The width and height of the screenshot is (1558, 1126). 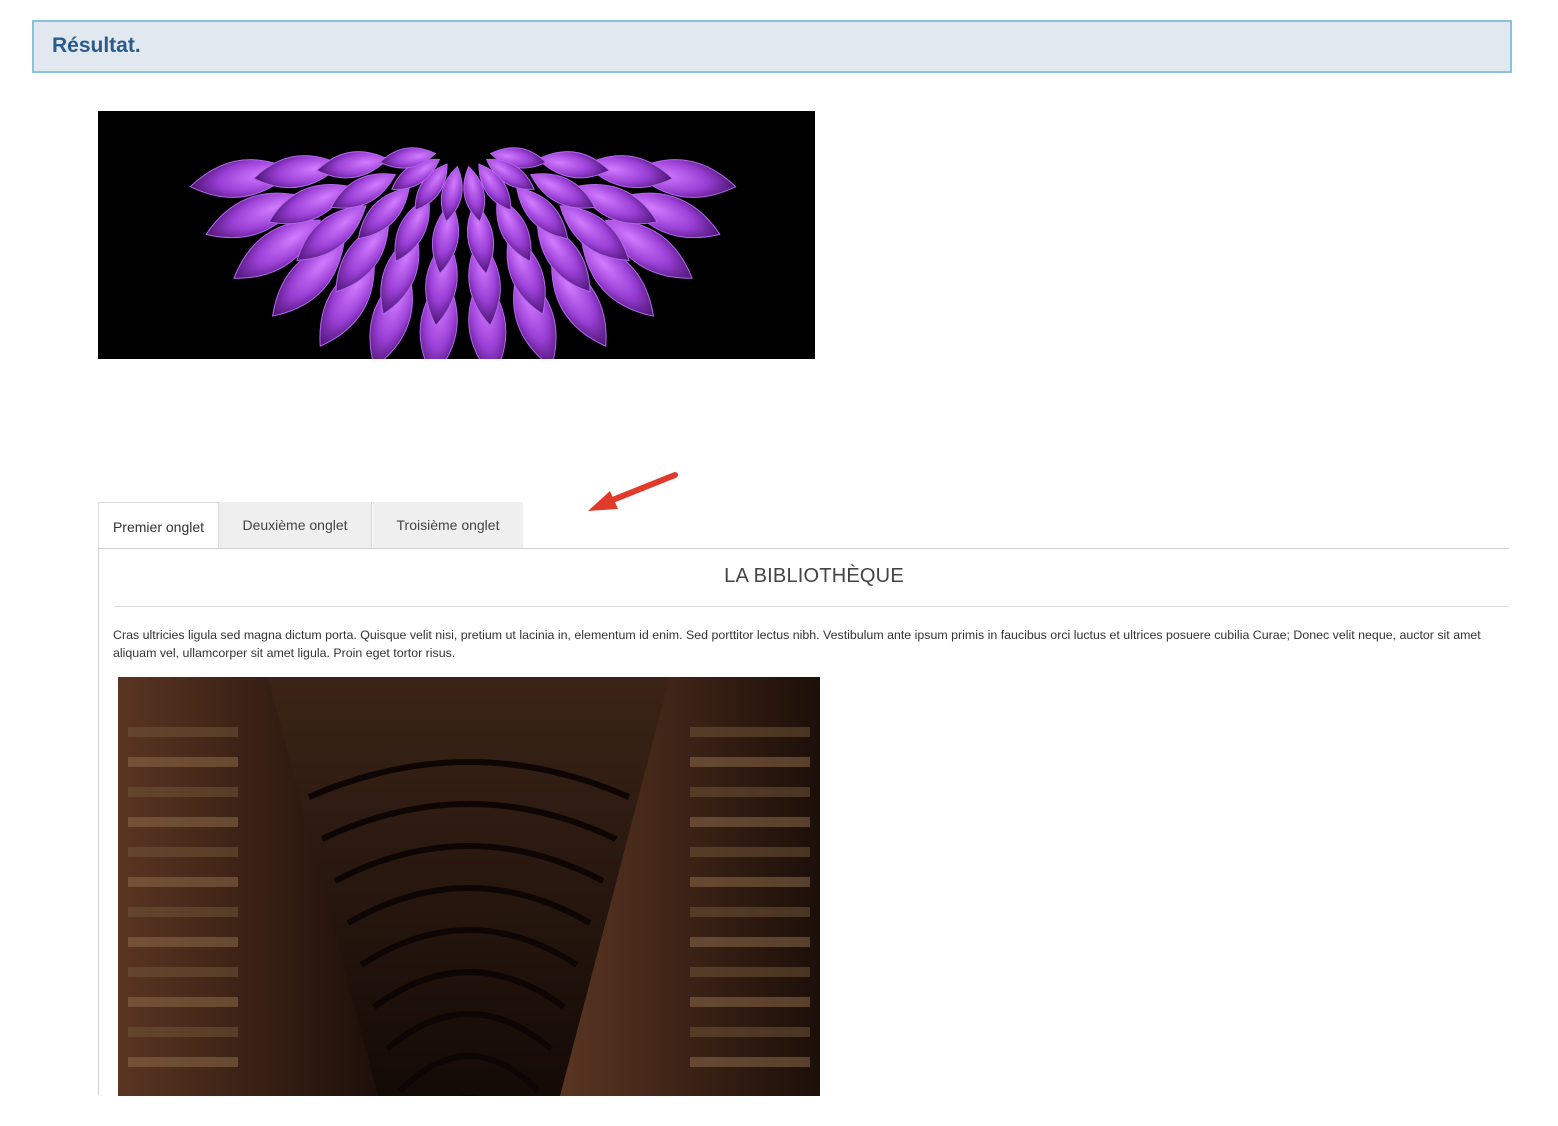 I want to click on tab-troisieme-onglet: Troisième onglet, so click(x=448, y=525).